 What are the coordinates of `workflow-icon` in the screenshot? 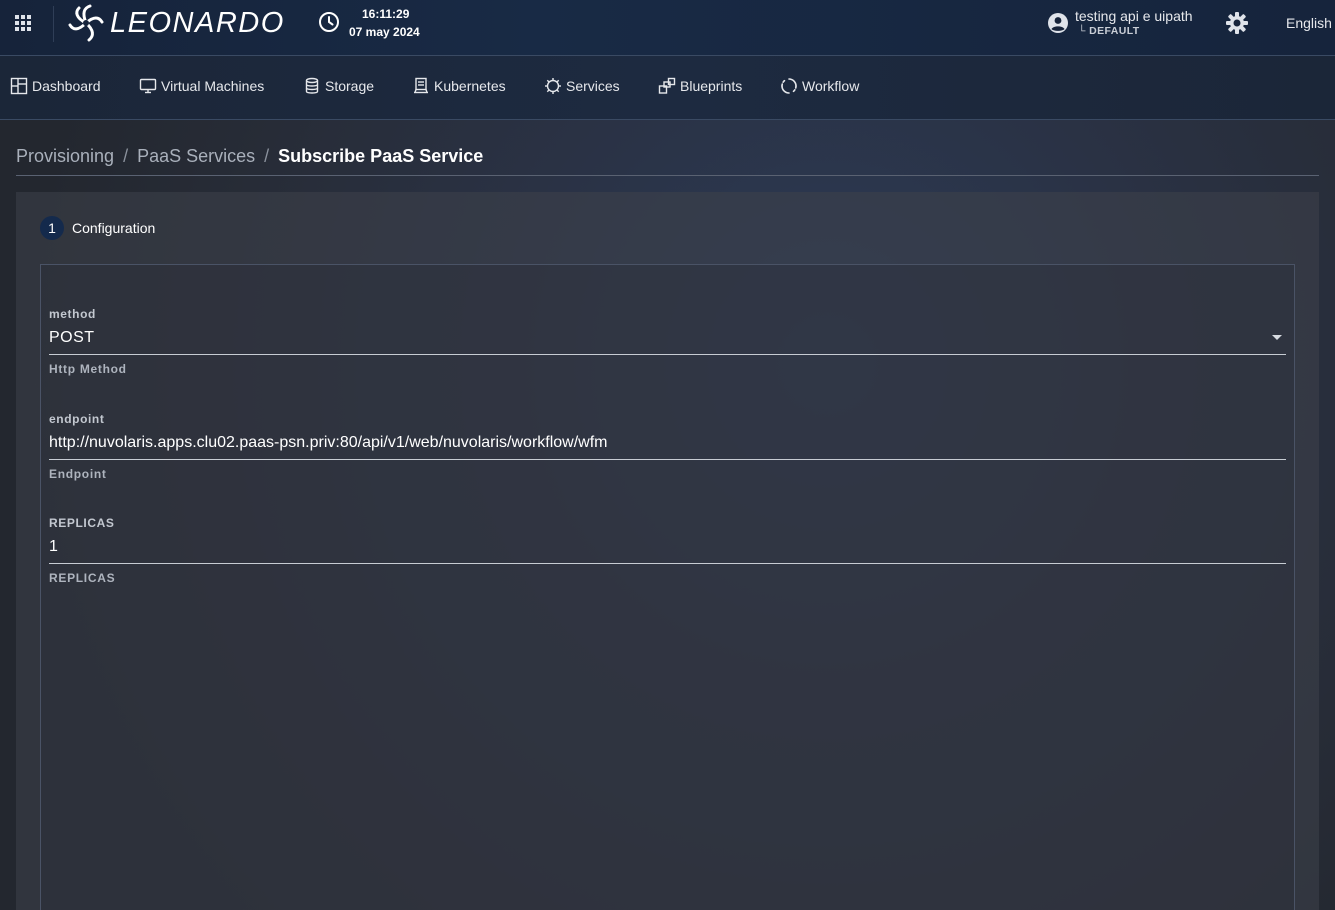 It's located at (789, 86).